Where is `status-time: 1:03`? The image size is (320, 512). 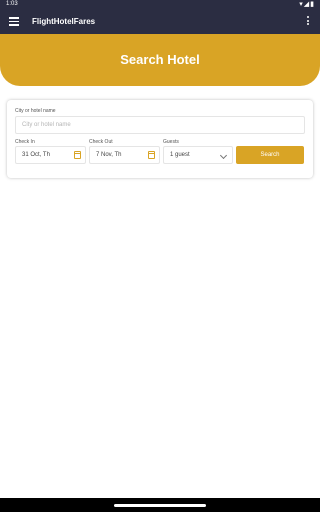 status-time: 1:03 is located at coordinates (12, 4).